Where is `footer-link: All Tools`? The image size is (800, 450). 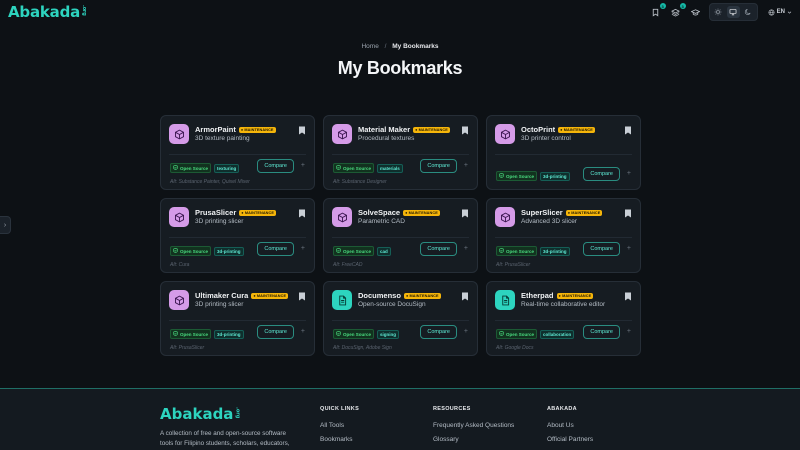 footer-link: All Tools is located at coordinates (339, 425).